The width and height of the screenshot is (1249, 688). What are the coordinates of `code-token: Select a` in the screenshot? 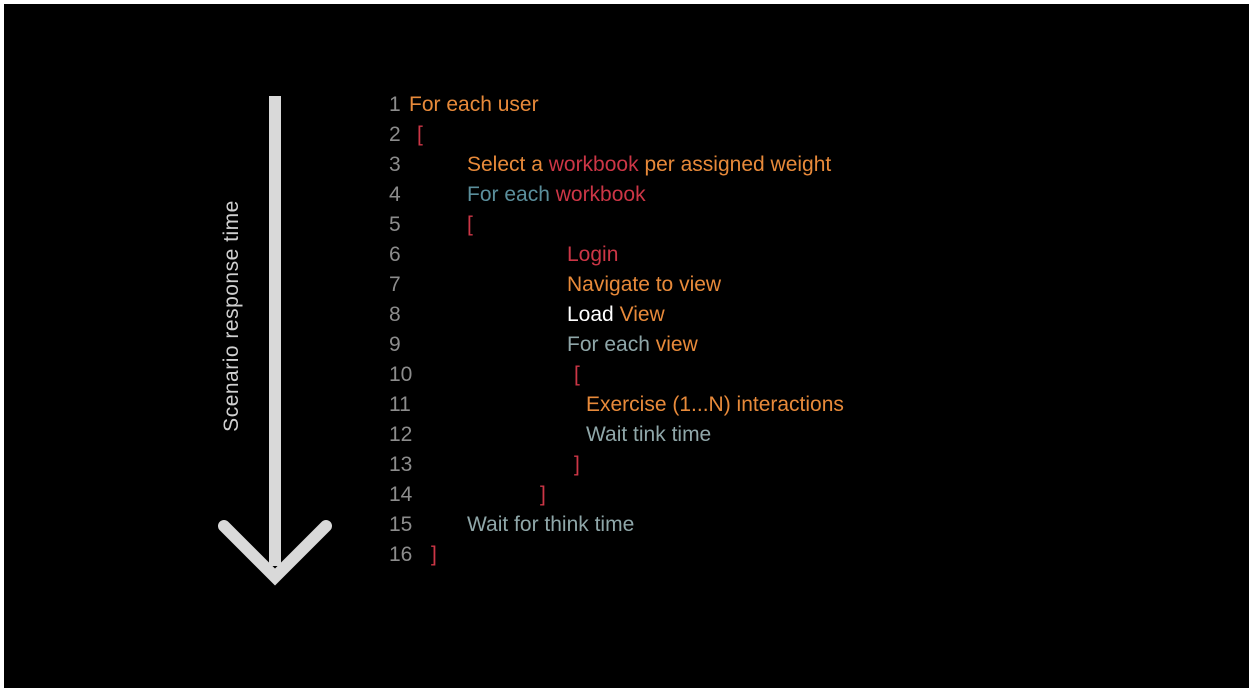 It's located at (508, 164).